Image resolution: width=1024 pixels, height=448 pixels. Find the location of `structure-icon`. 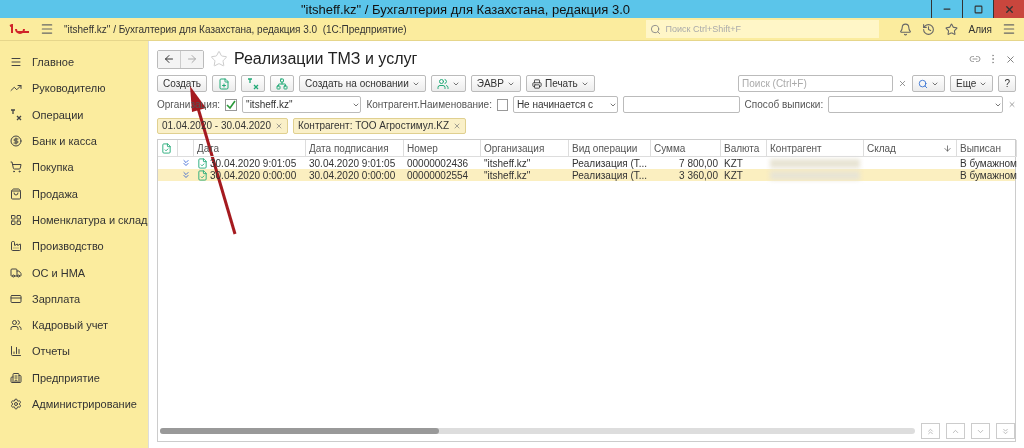

structure-icon is located at coordinates (282, 83).